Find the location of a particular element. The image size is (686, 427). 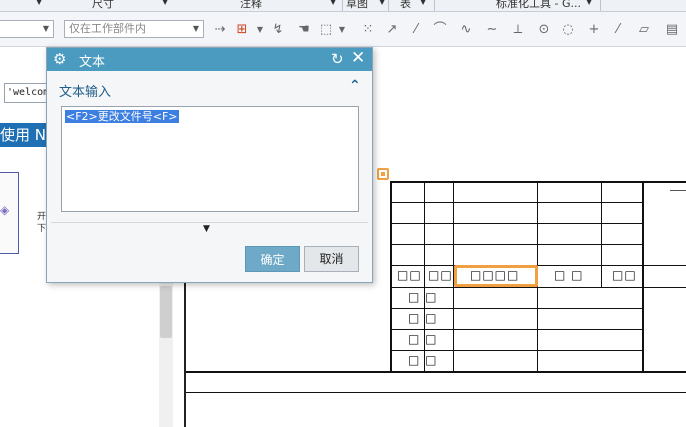

circle-center-icon: ⊙ is located at coordinates (544, 30).